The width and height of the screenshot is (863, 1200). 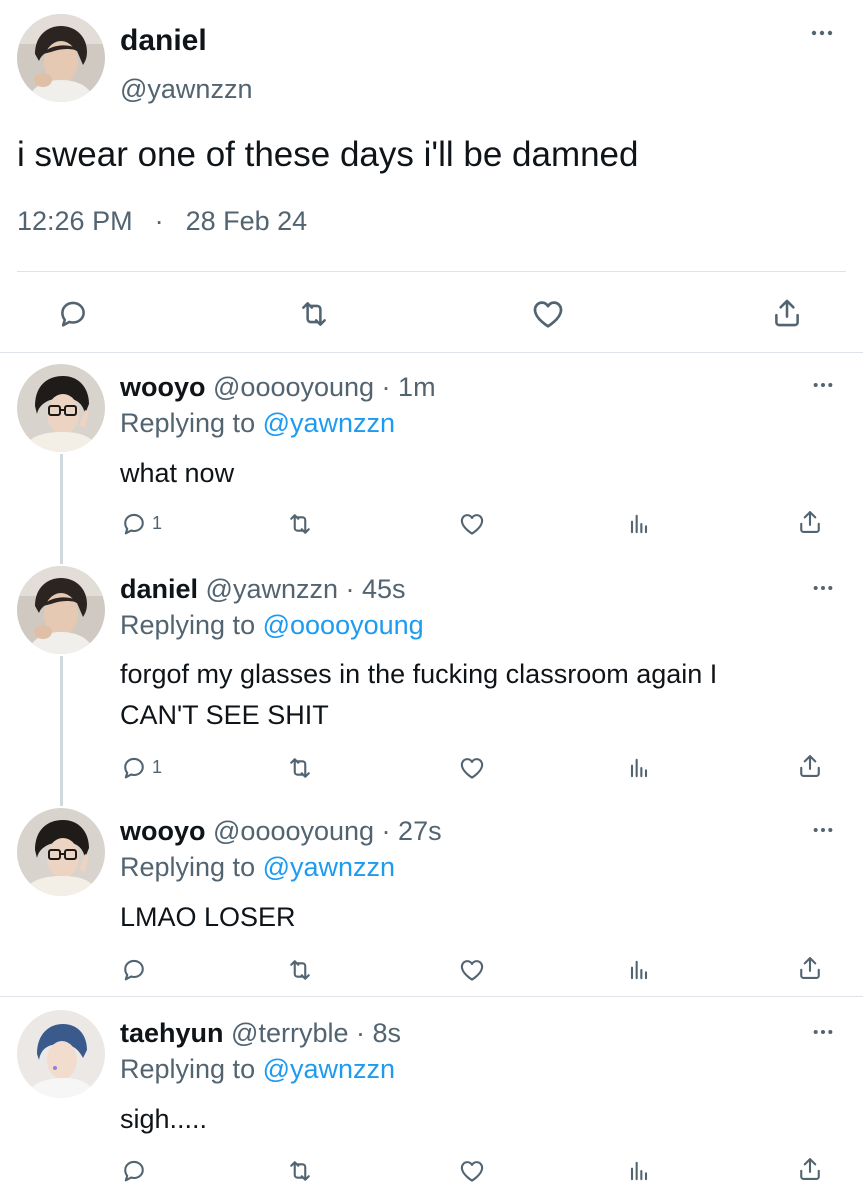 What do you see at coordinates (208, 917) in the screenshot?
I see `reply-text: LMAO LOSER` at bounding box center [208, 917].